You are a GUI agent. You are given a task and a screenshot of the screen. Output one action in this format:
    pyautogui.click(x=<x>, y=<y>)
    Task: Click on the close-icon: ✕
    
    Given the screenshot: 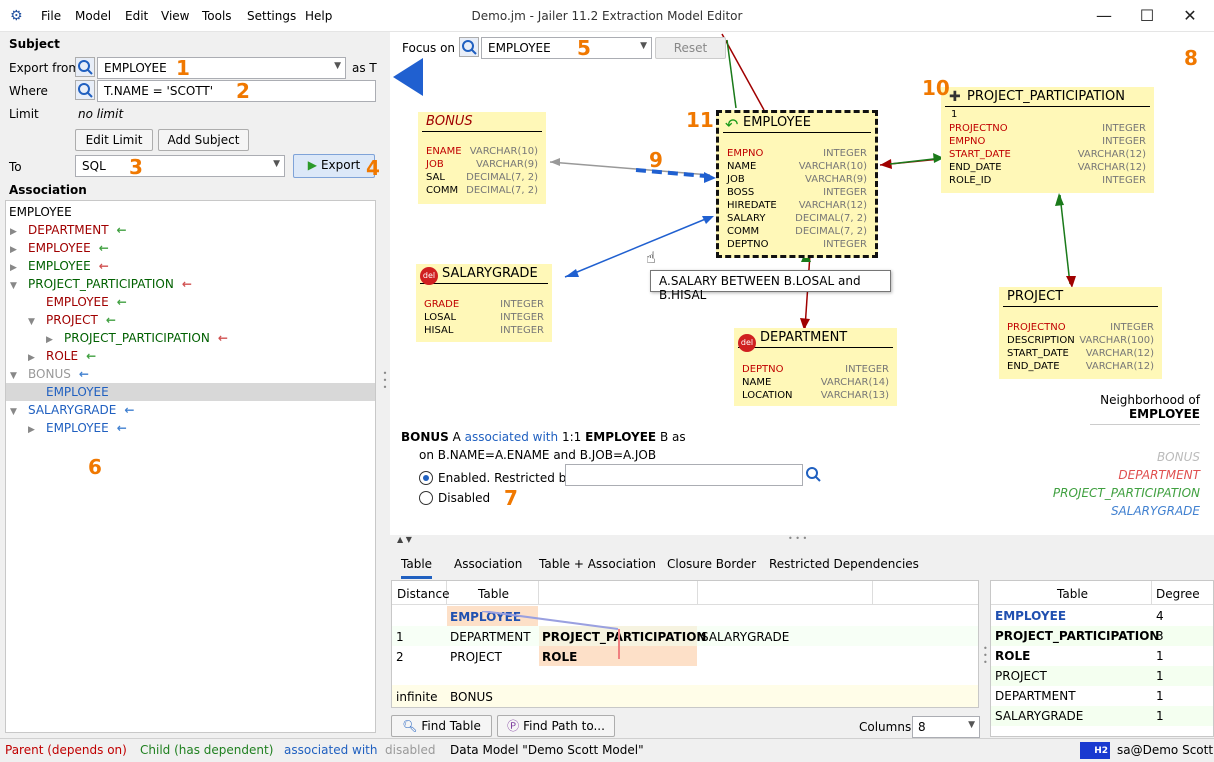 What is the action you would take?
    pyautogui.click(x=1190, y=16)
    